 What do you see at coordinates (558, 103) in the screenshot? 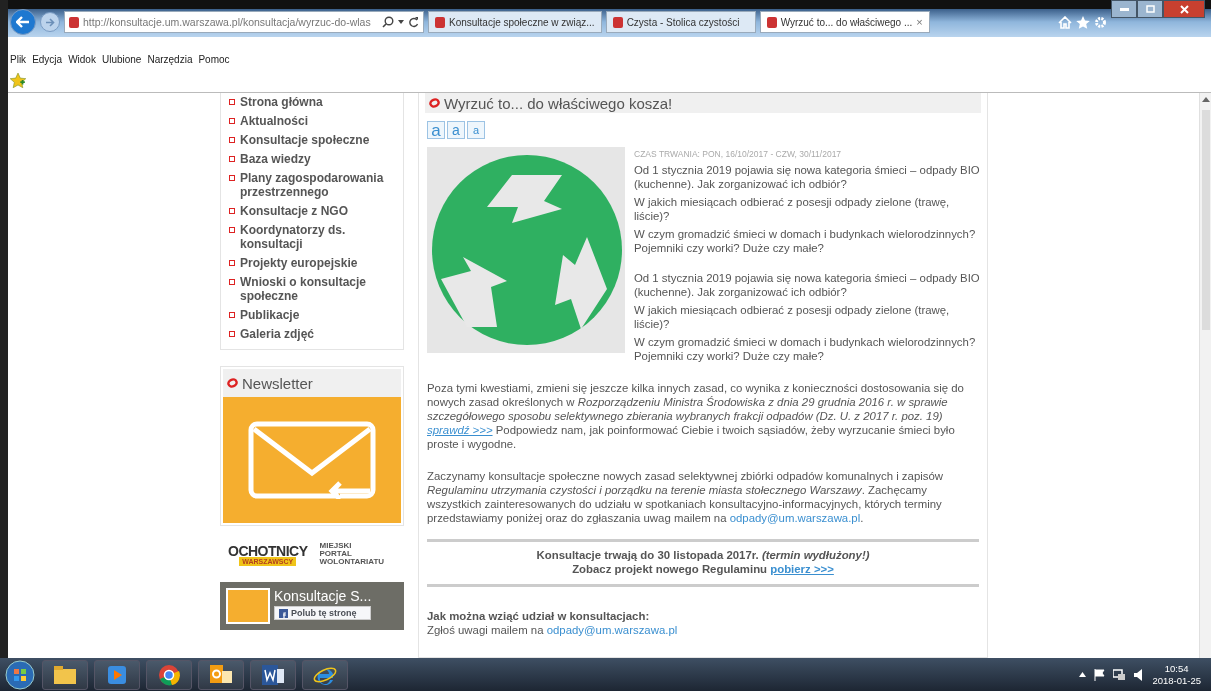
I see `article-title: Wyrzuć to... do właściwego kosza!` at bounding box center [558, 103].